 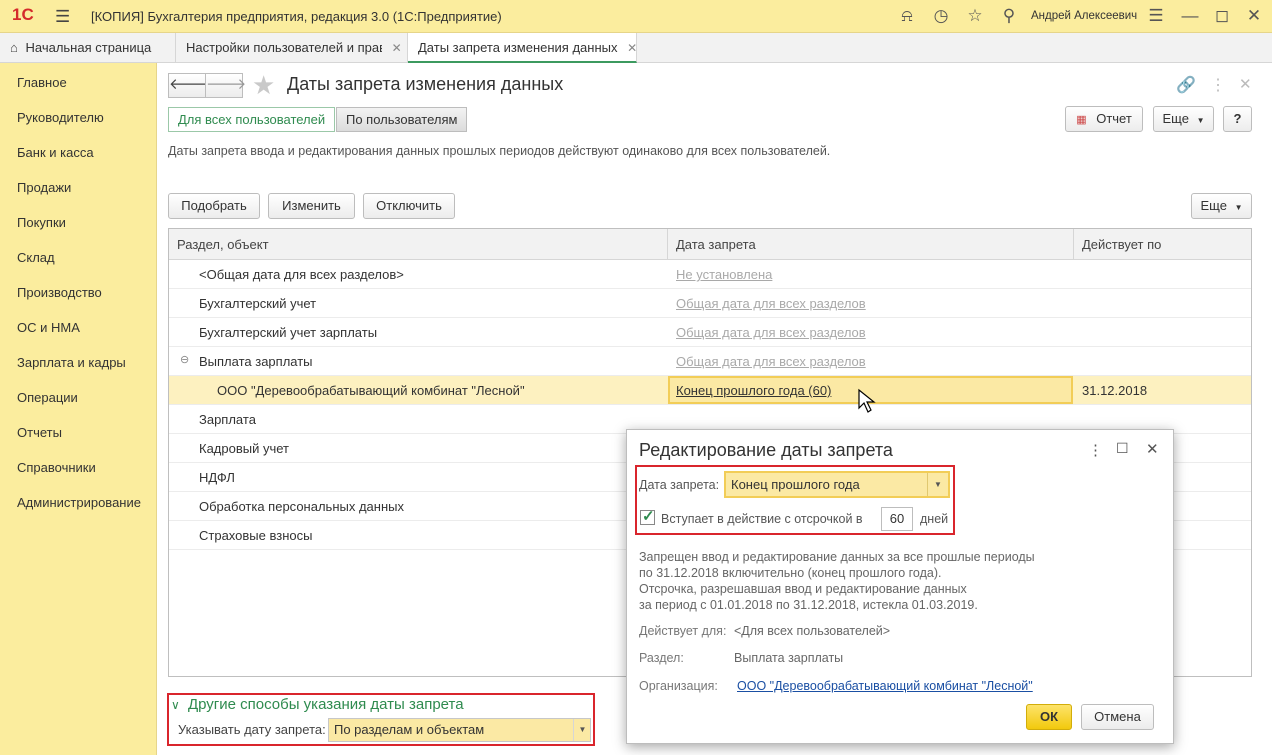 What do you see at coordinates (301, 506) in the screenshot?
I see `row-section: Обработка персональных данных` at bounding box center [301, 506].